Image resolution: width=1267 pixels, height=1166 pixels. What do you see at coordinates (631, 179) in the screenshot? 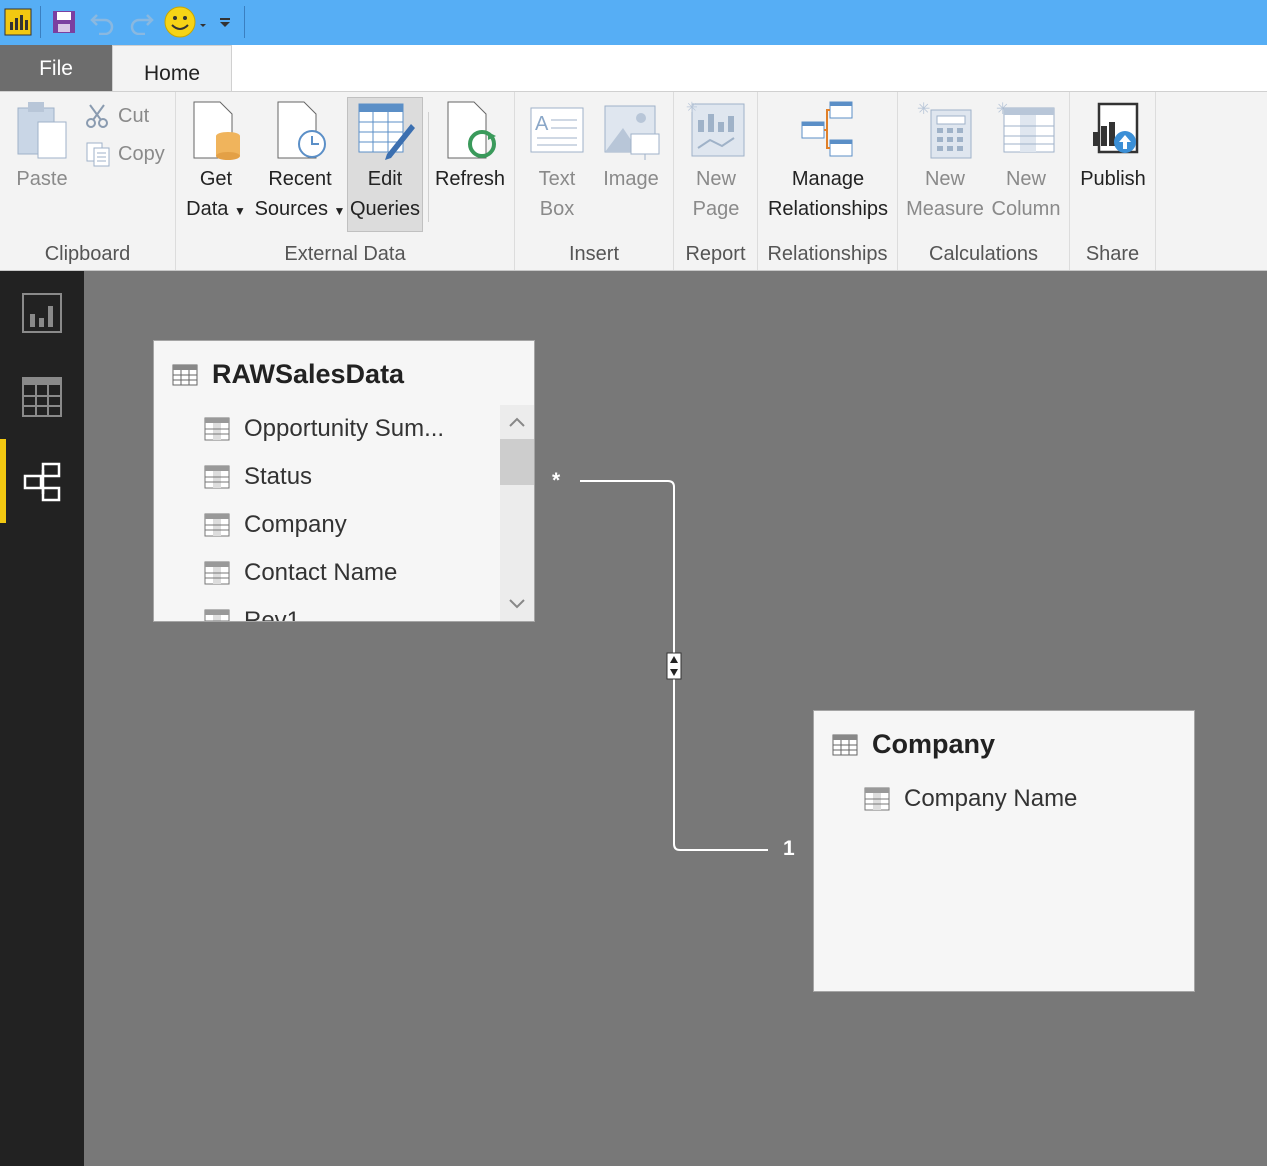
I see `image-label: Image` at bounding box center [631, 179].